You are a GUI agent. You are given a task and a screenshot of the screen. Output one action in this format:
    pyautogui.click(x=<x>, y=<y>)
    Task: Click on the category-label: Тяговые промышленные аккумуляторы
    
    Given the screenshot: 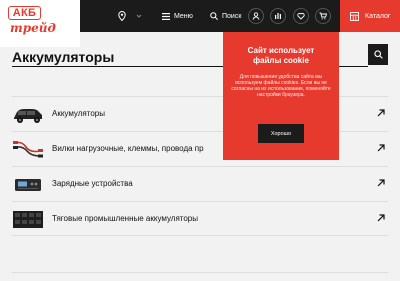 What is the action you would take?
    pyautogui.click(x=125, y=218)
    